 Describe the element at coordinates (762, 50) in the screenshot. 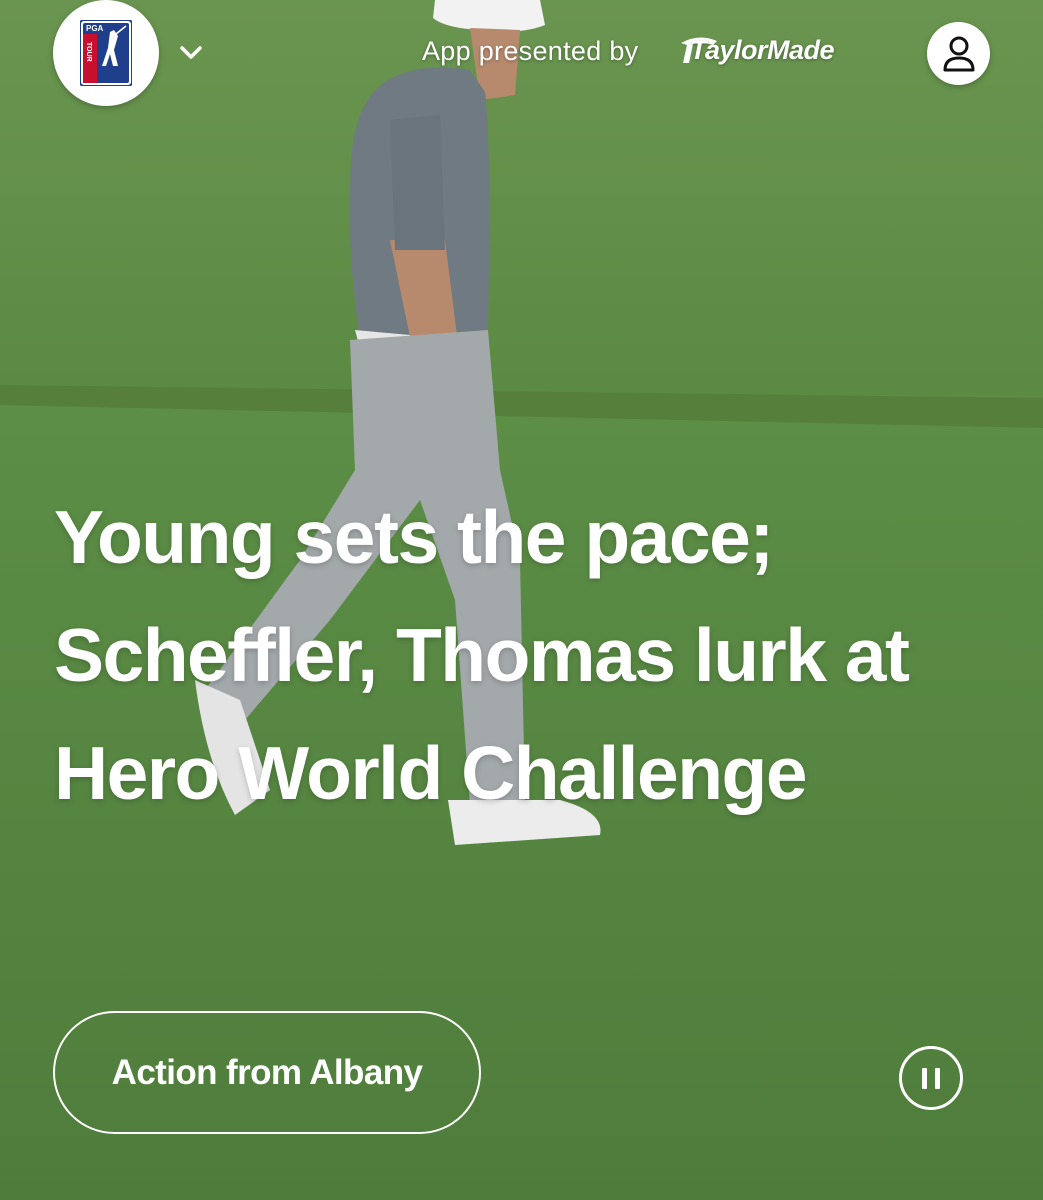

I see `sponsor-logo: TaylorMade` at that location.